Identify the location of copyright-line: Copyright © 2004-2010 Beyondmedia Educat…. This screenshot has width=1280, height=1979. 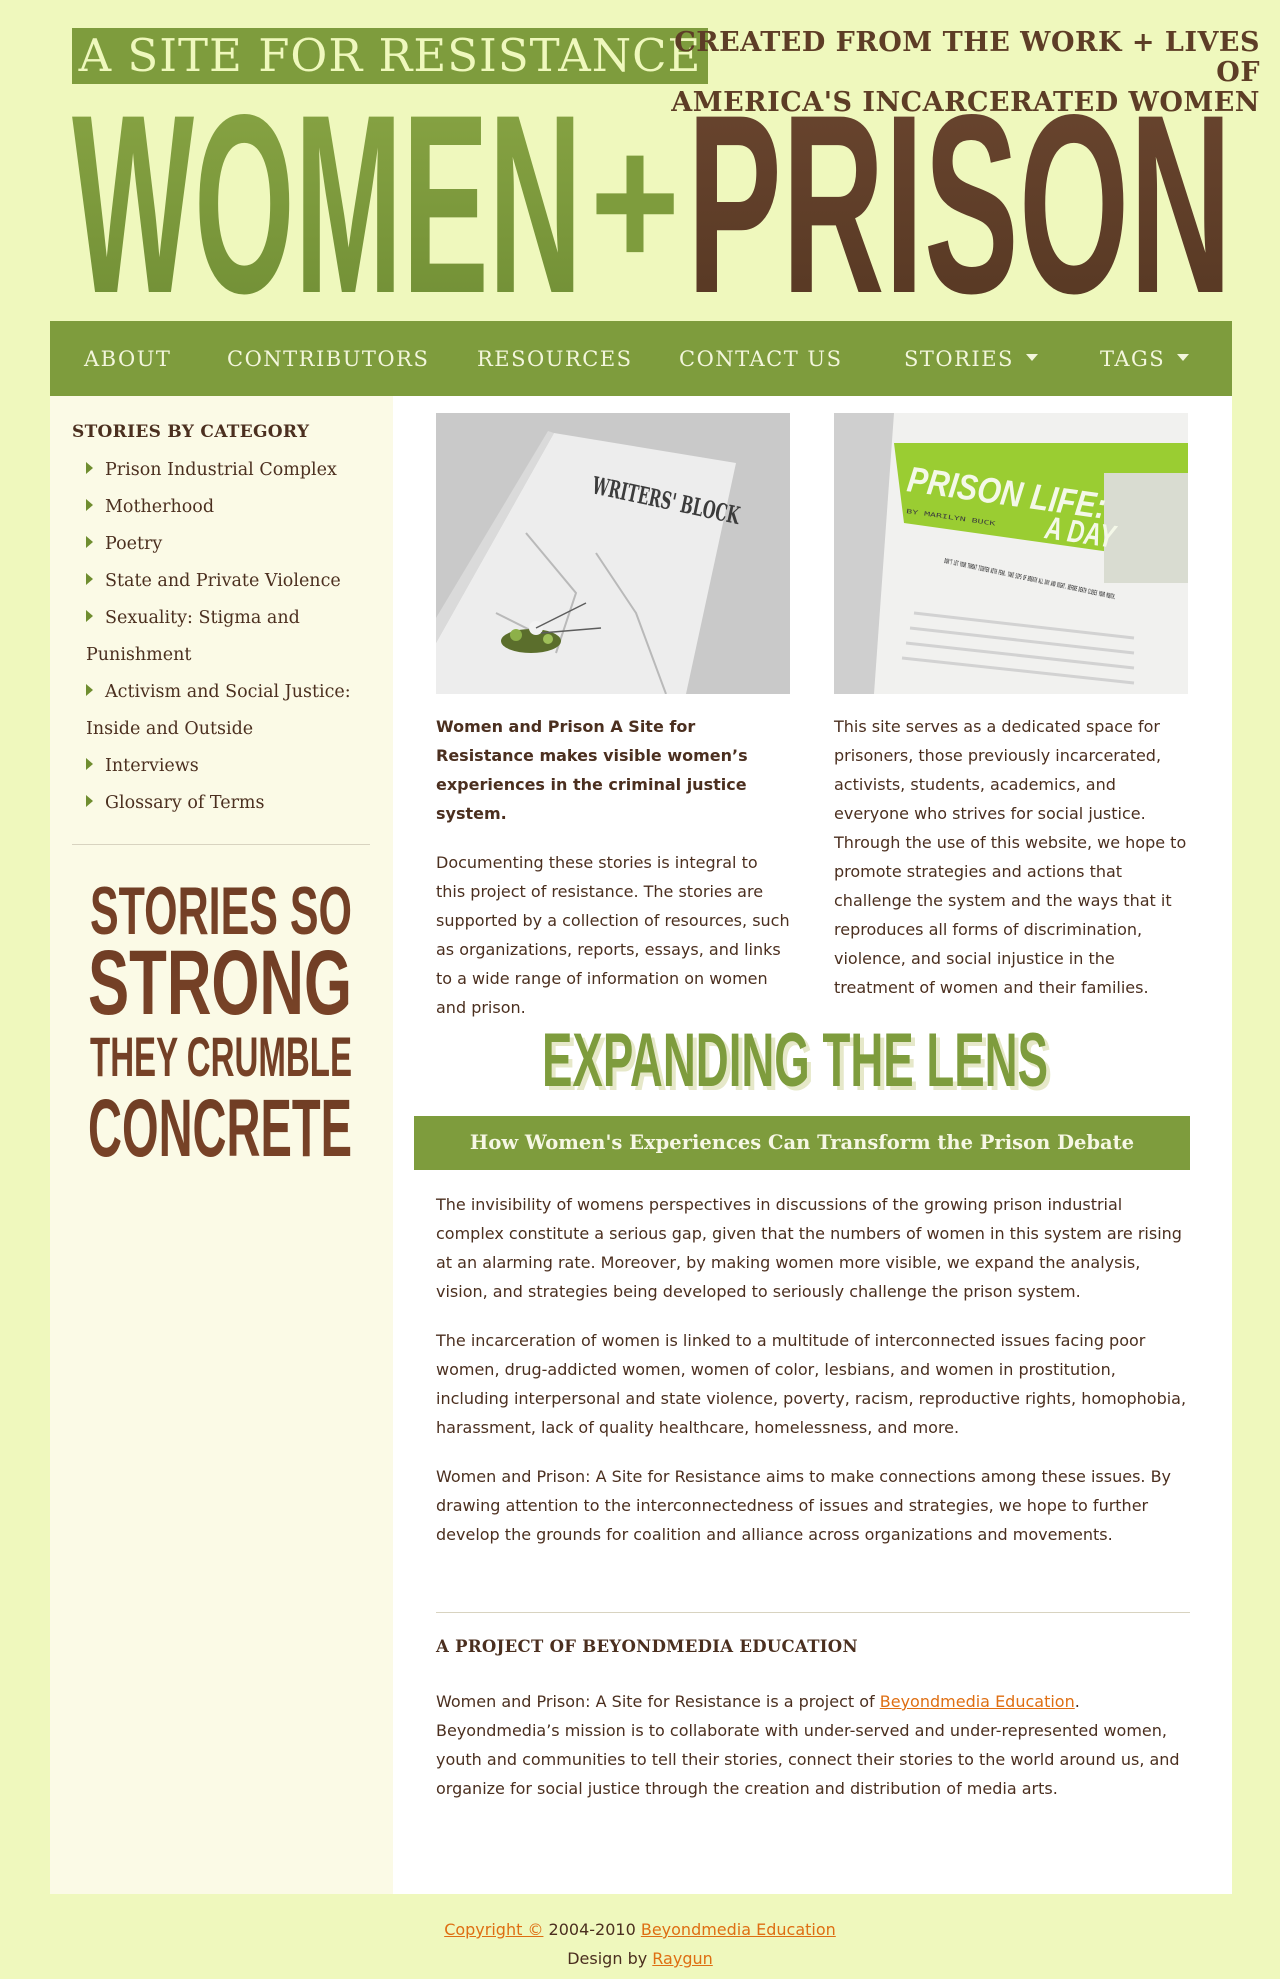
(640, 1929).